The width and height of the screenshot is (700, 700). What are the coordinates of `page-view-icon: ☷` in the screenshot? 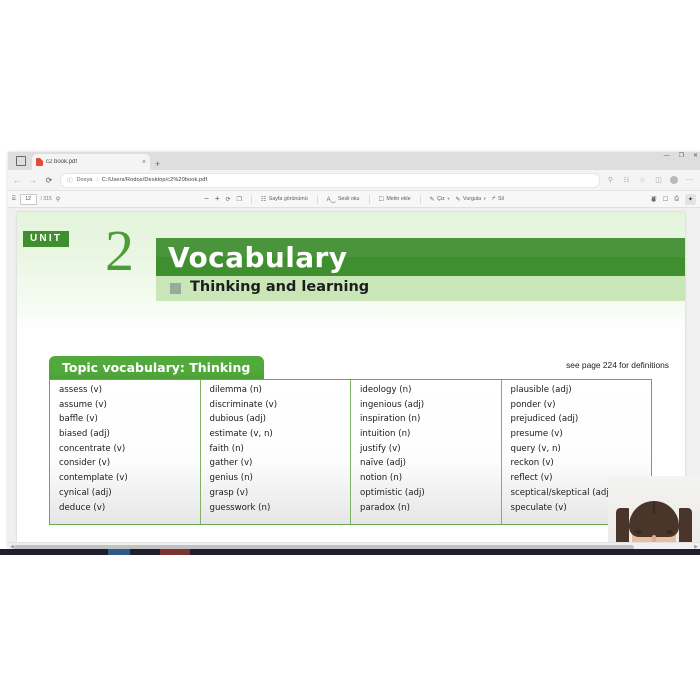 It's located at (263, 199).